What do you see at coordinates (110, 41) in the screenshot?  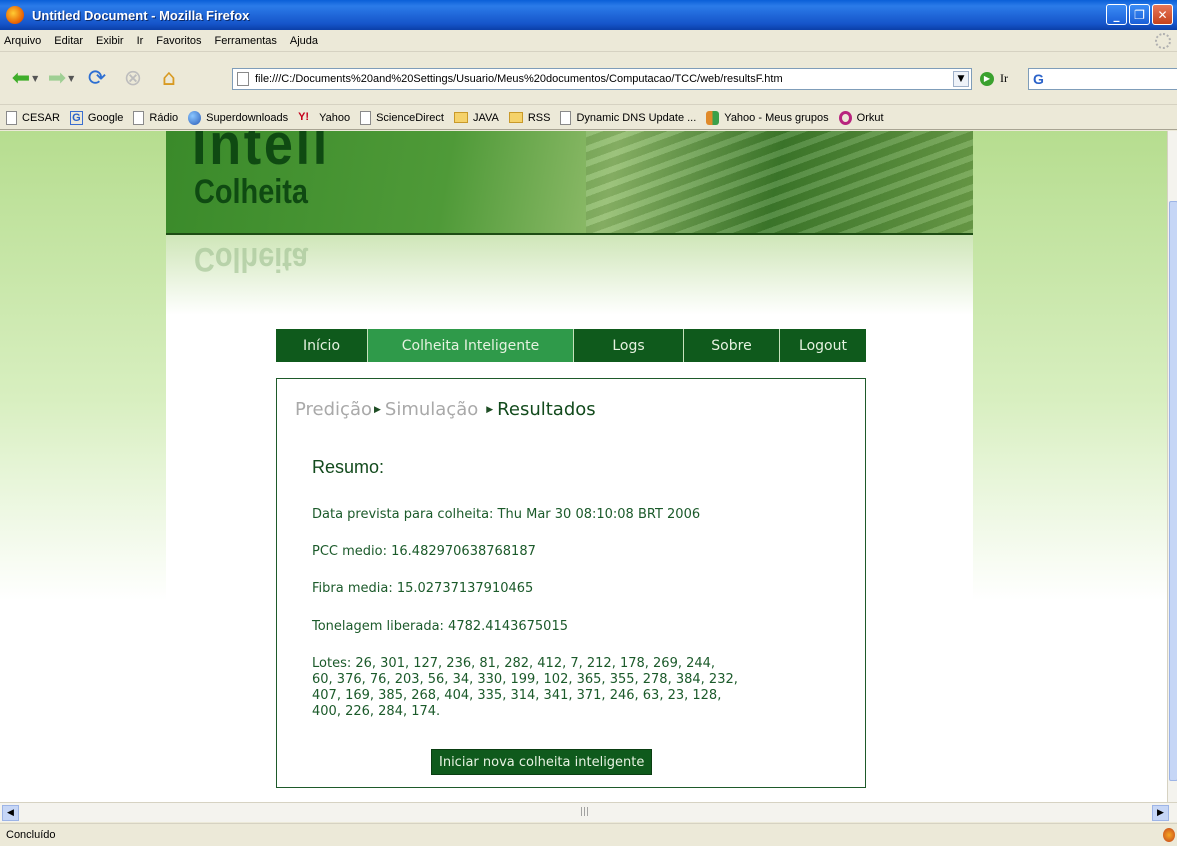 I see `menu-exibir: Exibir` at bounding box center [110, 41].